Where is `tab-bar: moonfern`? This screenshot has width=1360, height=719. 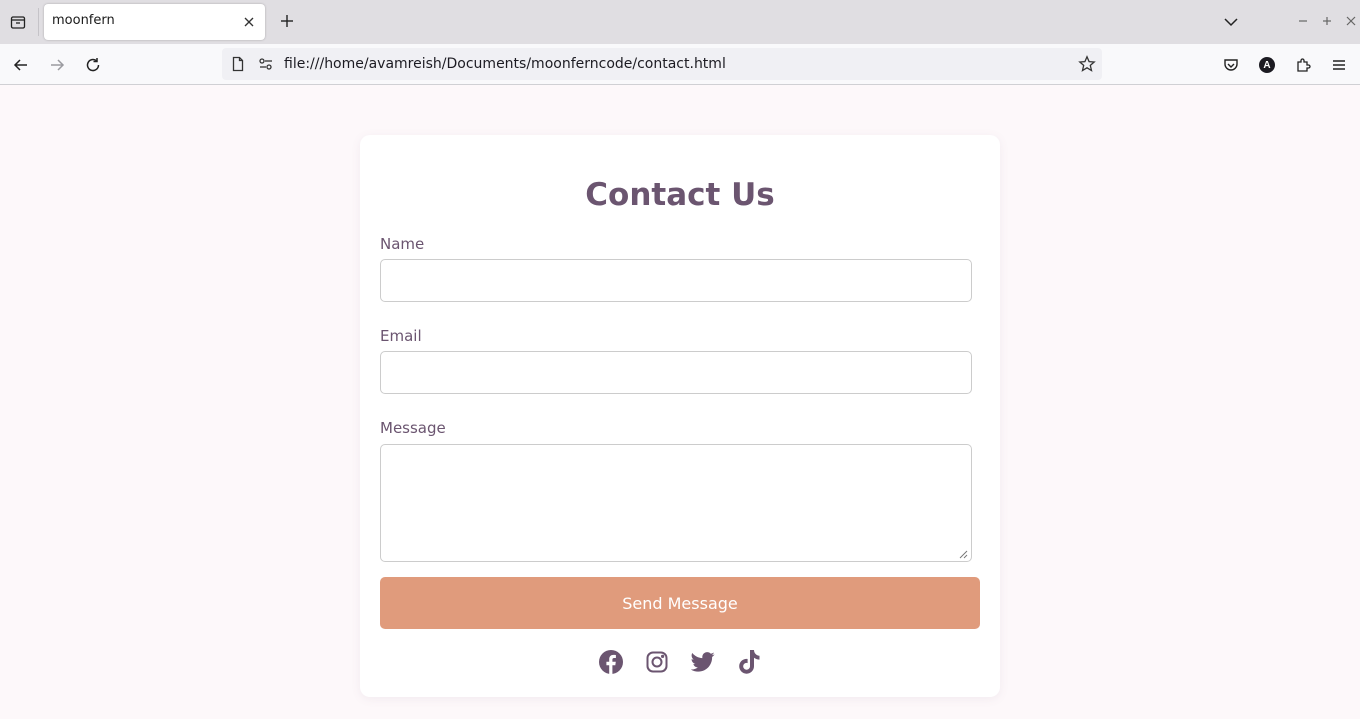 tab-bar: moonfern is located at coordinates (680, 22).